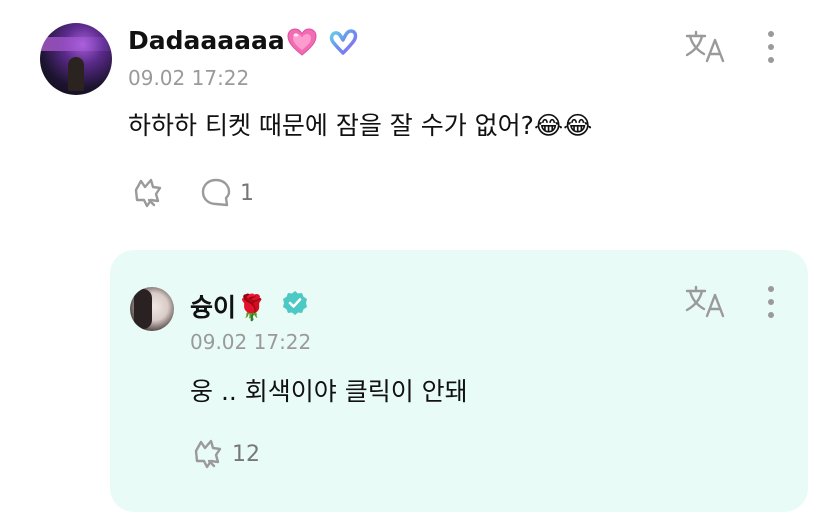 The width and height of the screenshot is (828, 513). What do you see at coordinates (76, 44) in the screenshot?
I see `avatar-stage-lights` at bounding box center [76, 44].